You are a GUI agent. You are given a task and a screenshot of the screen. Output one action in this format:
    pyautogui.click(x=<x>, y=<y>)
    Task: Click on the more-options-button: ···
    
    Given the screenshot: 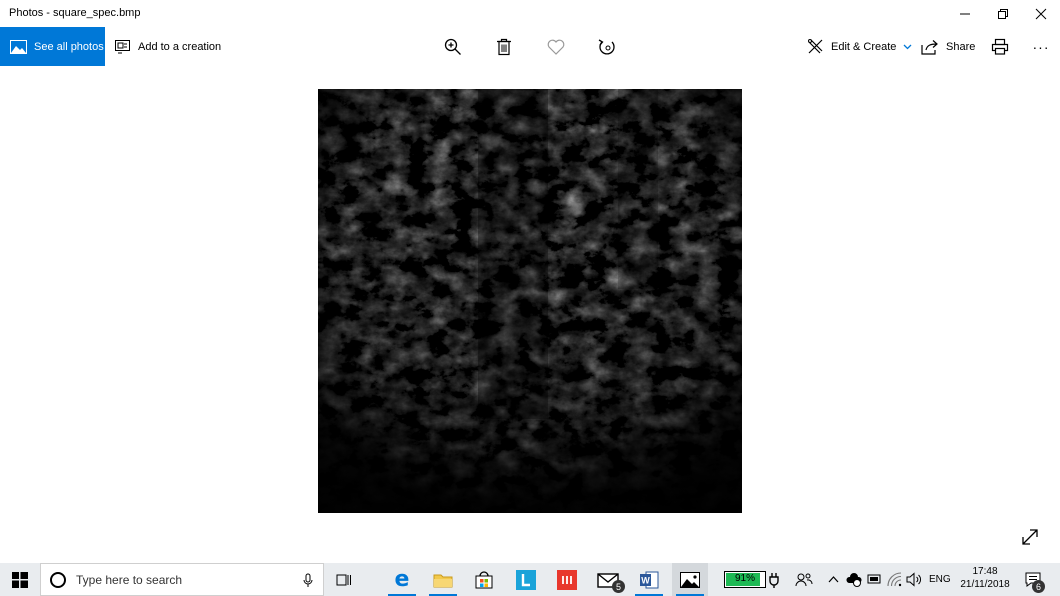 What is the action you would take?
    pyautogui.click(x=1041, y=46)
    